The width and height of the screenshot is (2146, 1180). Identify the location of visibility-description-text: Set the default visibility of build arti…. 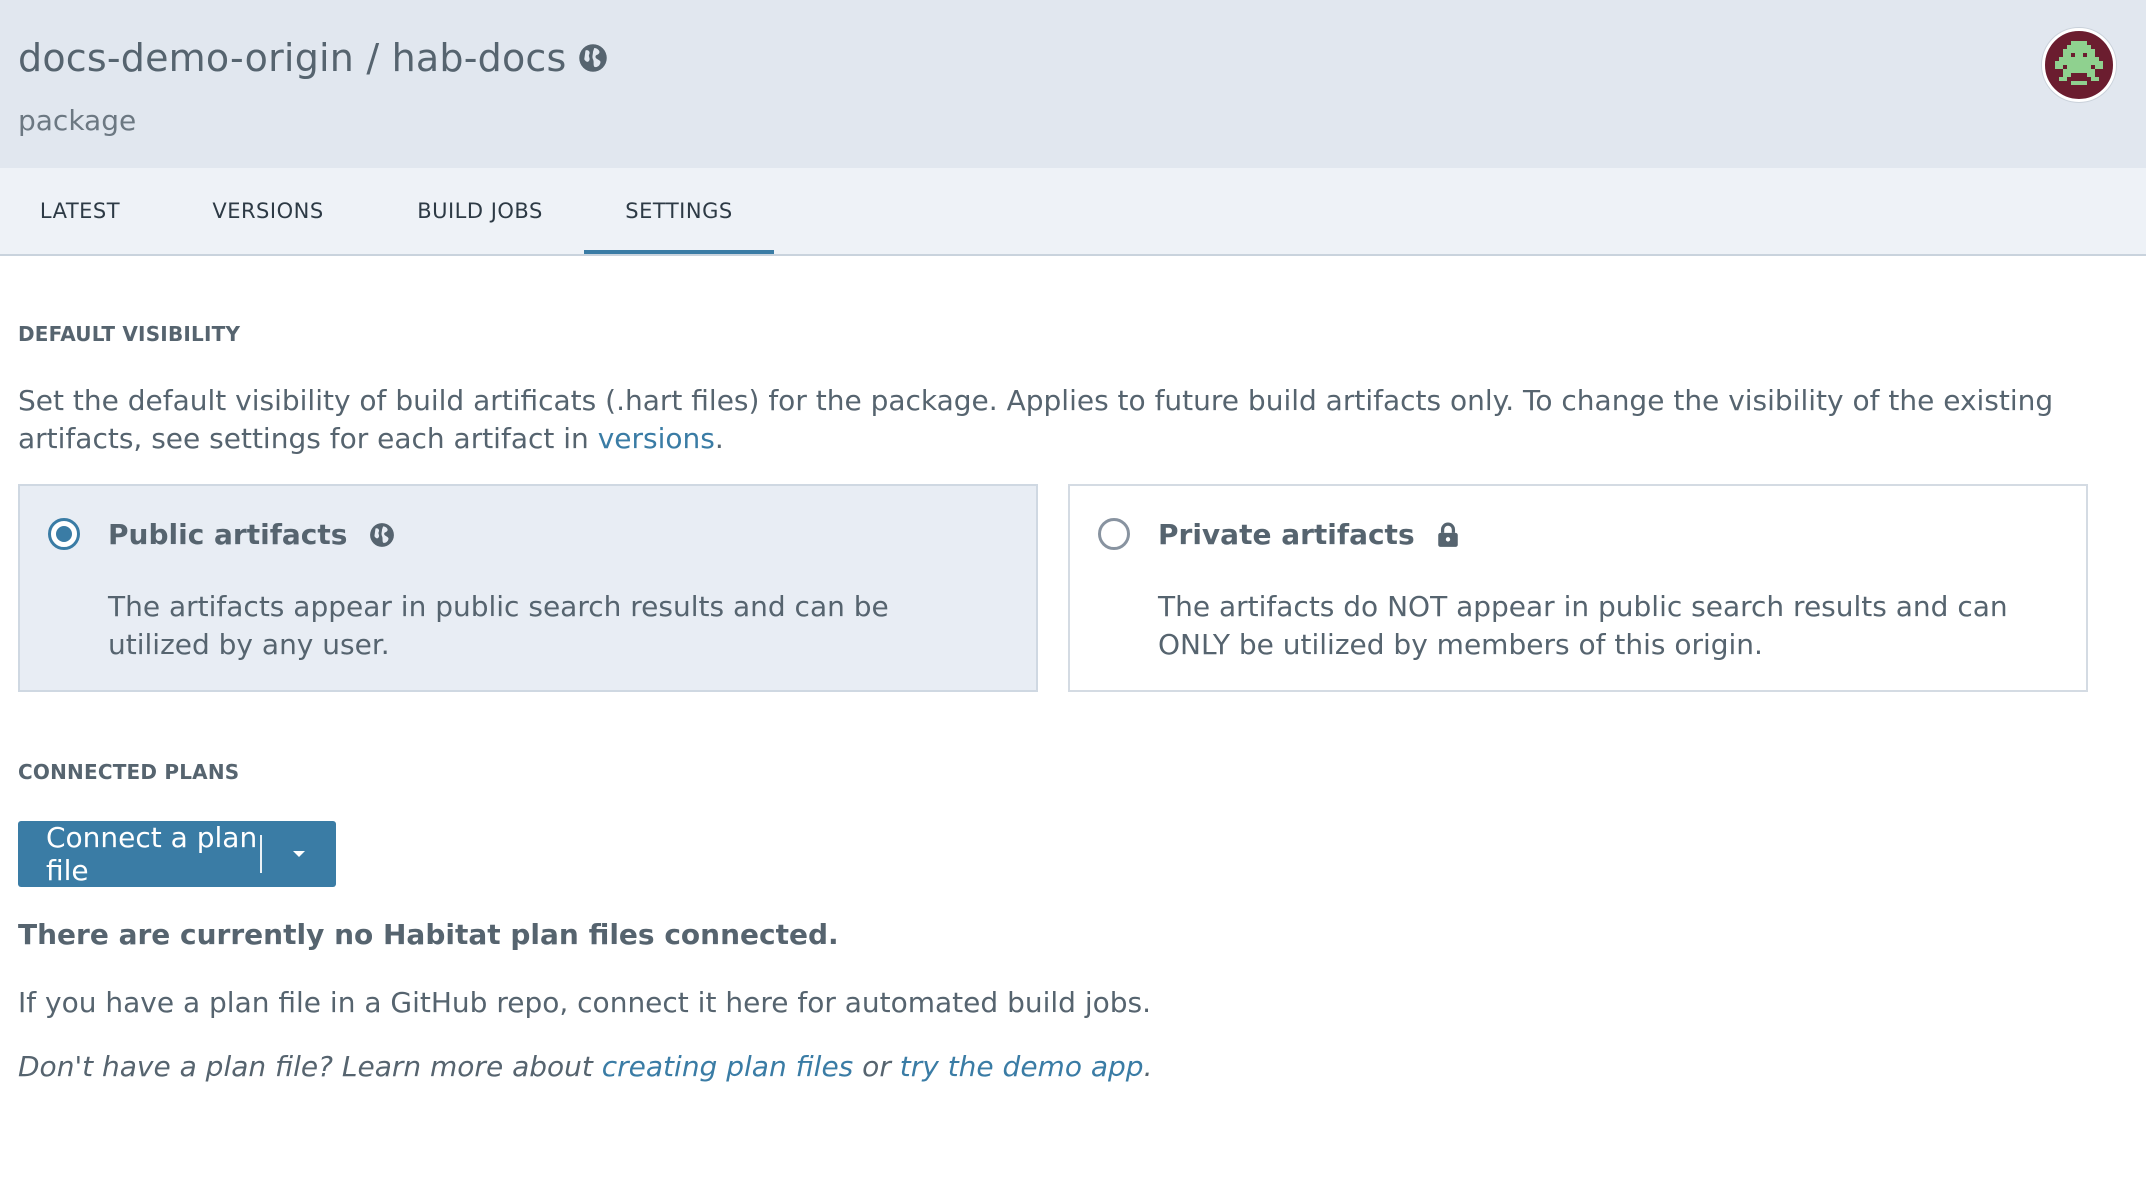
(1036, 419).